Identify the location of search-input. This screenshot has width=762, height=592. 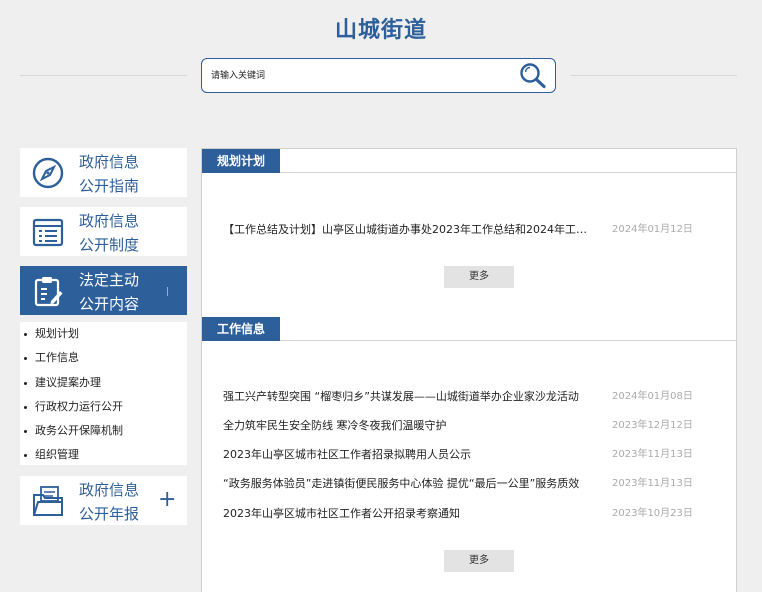
(361, 76).